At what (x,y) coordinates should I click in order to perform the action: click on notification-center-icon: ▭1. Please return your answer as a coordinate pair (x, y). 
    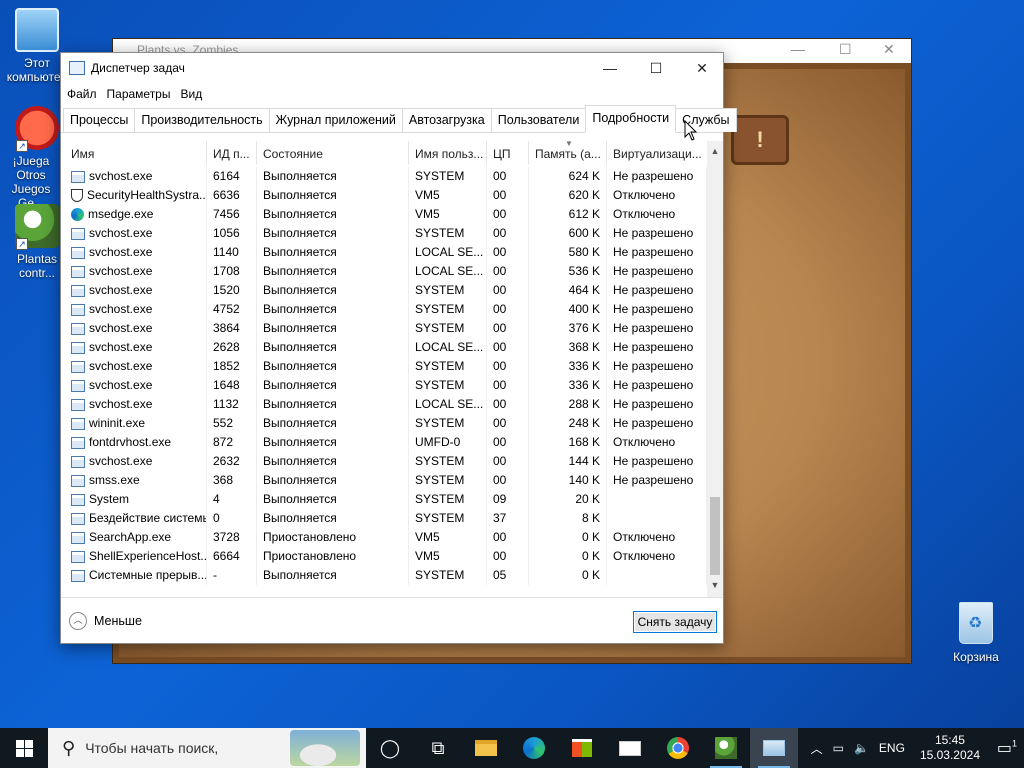
    Looking at the image, I should click on (1007, 748).